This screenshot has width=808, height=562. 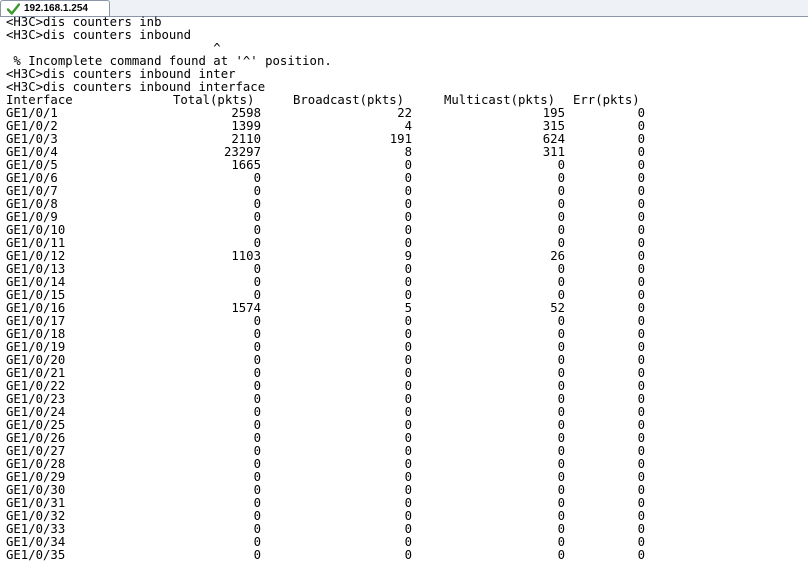 I want to click on interface-cell: GE1/0/35, so click(x=36, y=555).